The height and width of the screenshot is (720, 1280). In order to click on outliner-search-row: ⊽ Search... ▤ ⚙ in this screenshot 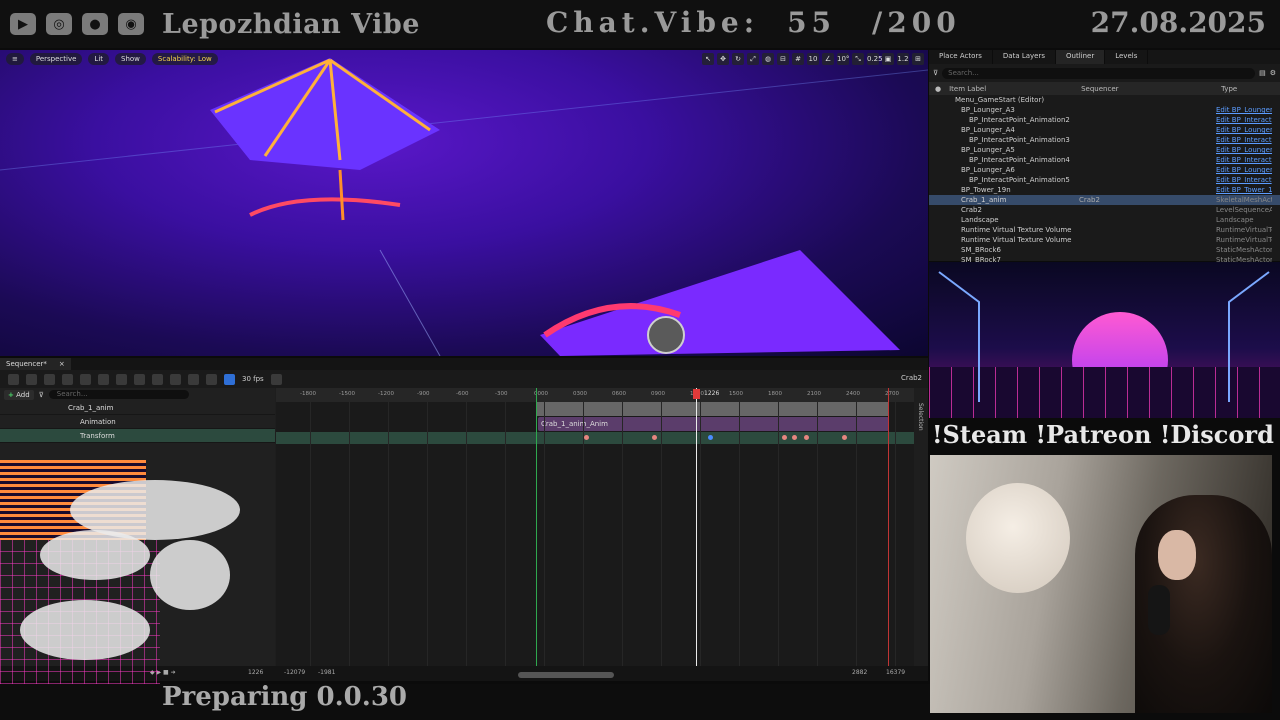, I will do `click(1104, 73)`.